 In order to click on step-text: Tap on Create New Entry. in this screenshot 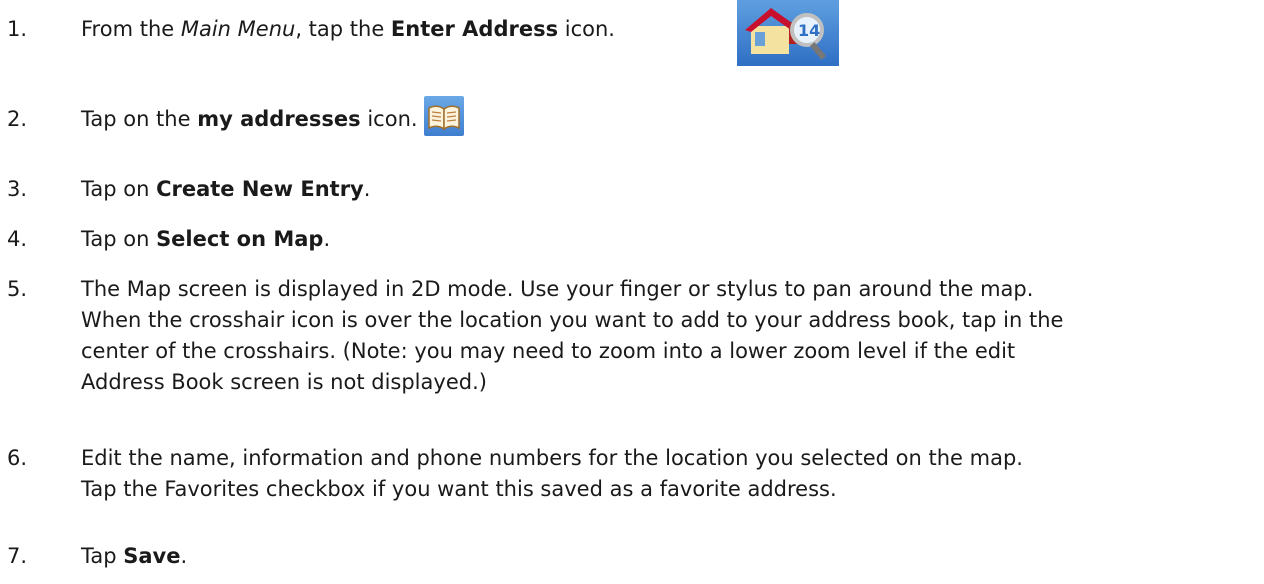, I will do `click(226, 189)`.